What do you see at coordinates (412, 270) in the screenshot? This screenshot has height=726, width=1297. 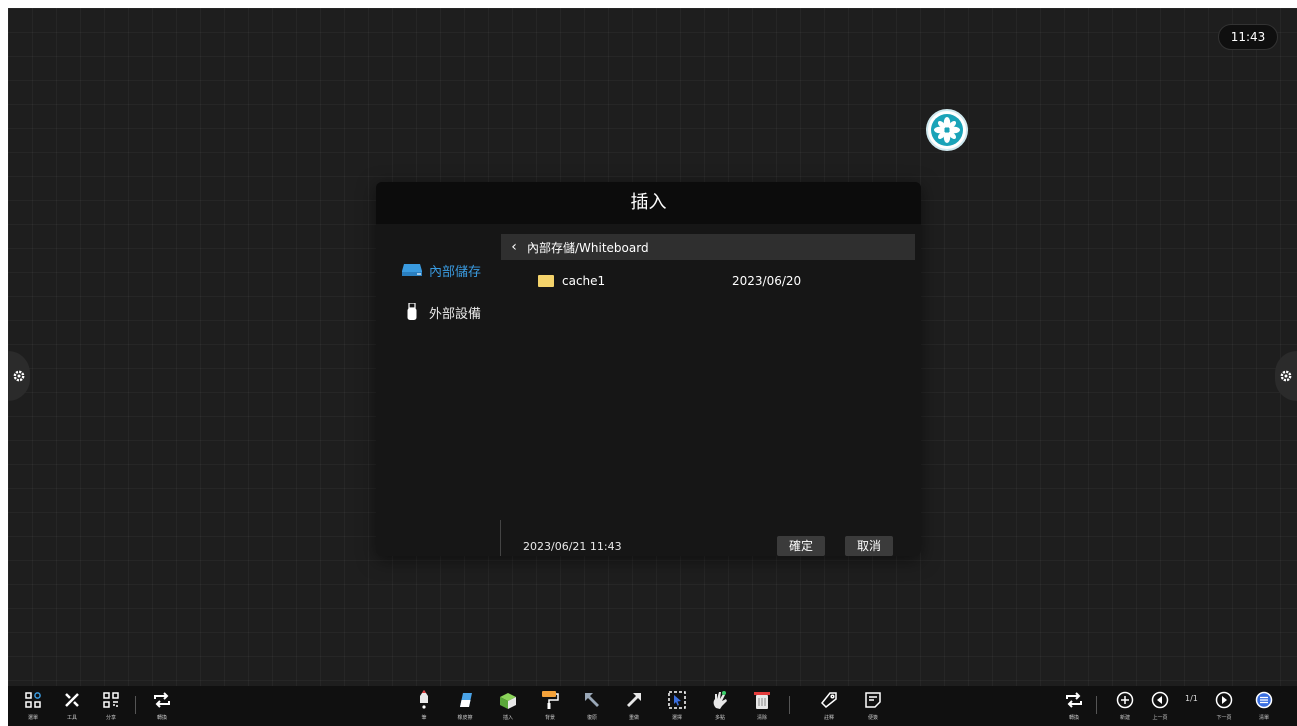 I see `hard-drive-icon` at bounding box center [412, 270].